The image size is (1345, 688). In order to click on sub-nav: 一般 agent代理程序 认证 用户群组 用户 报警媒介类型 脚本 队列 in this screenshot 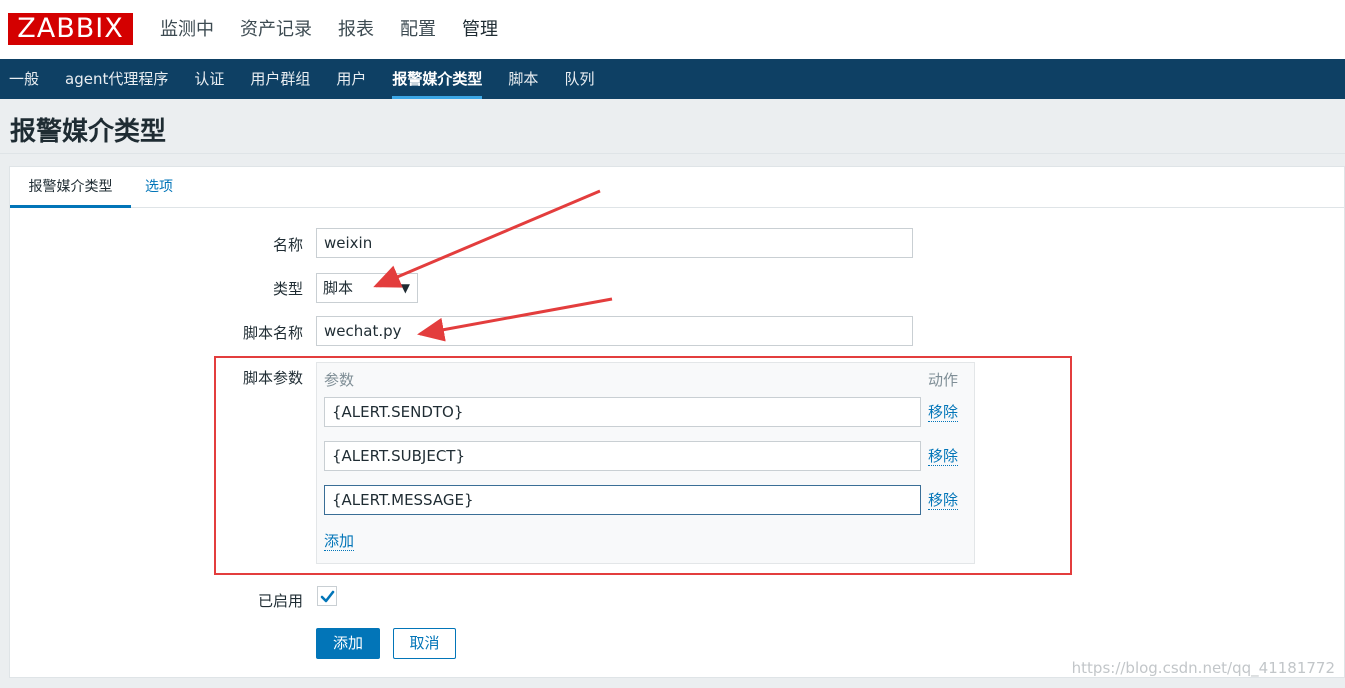, I will do `click(672, 79)`.